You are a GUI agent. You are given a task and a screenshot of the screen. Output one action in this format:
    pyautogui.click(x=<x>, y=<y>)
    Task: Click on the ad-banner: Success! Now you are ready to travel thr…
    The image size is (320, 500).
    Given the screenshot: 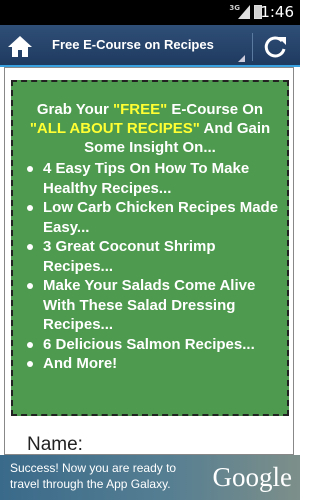 What is the action you would take?
    pyautogui.click(x=150, y=477)
    